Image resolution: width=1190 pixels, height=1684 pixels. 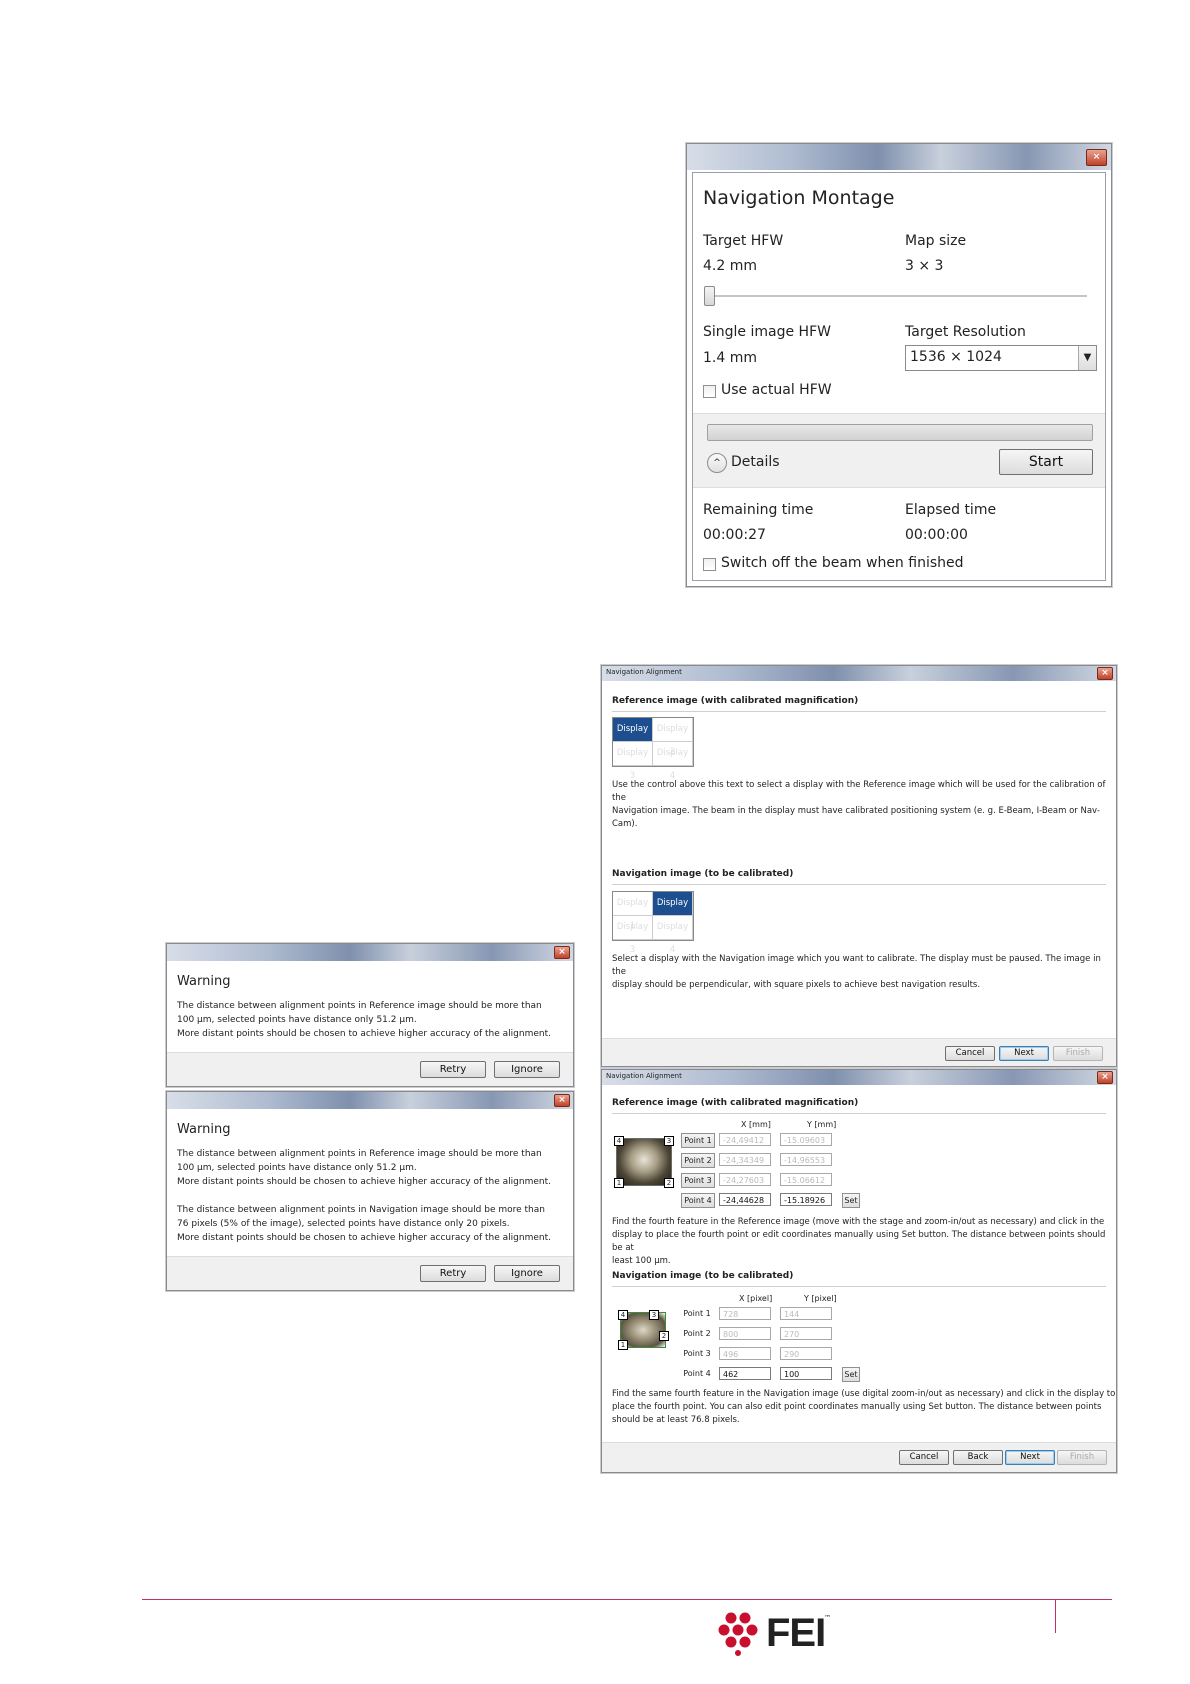 I want to click on nav-point-4-label: Point 4, so click(x=697, y=1373).